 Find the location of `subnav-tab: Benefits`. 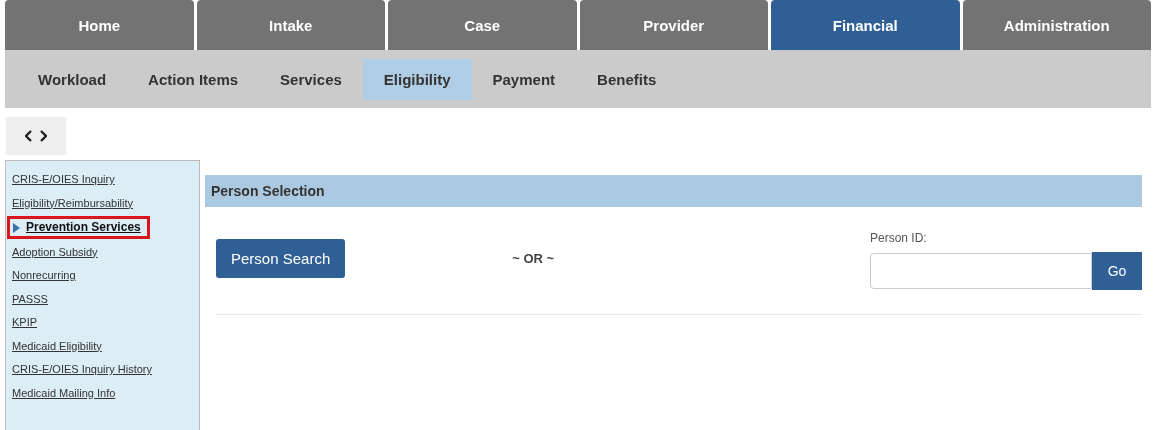

subnav-tab: Benefits is located at coordinates (627, 79).